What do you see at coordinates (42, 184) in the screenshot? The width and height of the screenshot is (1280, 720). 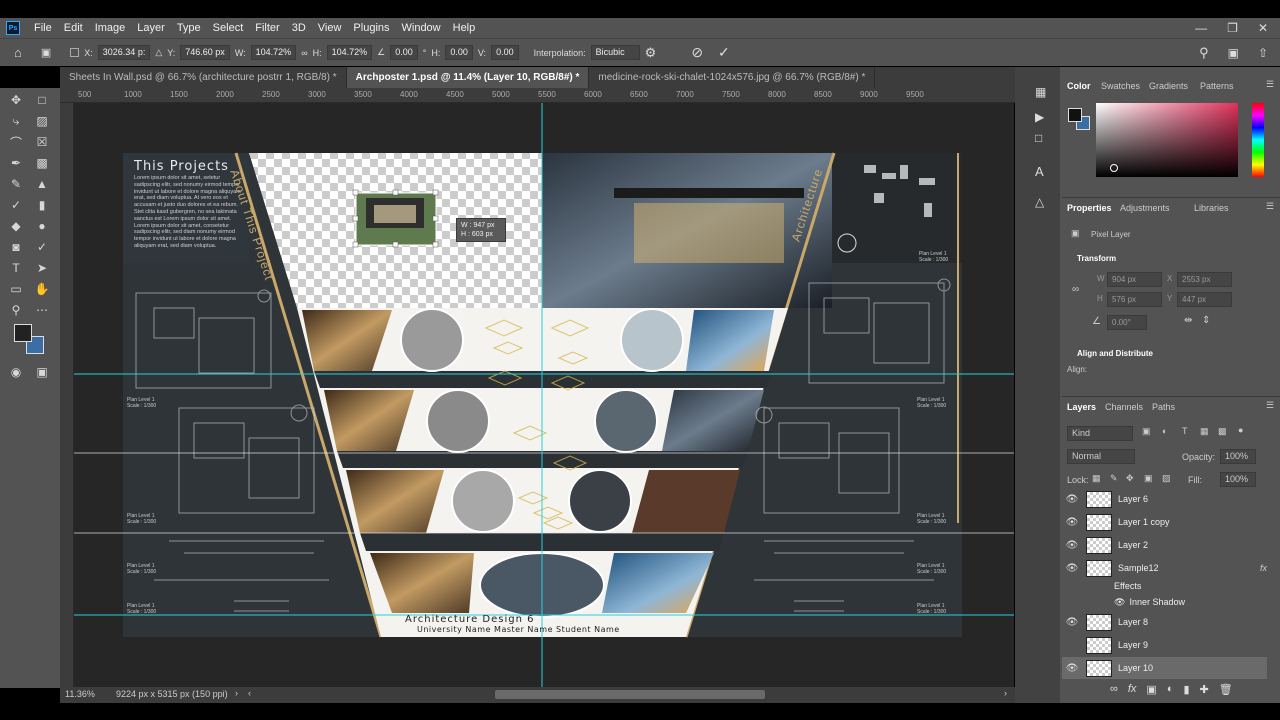 I see `stamp-tool-icon: ▲` at bounding box center [42, 184].